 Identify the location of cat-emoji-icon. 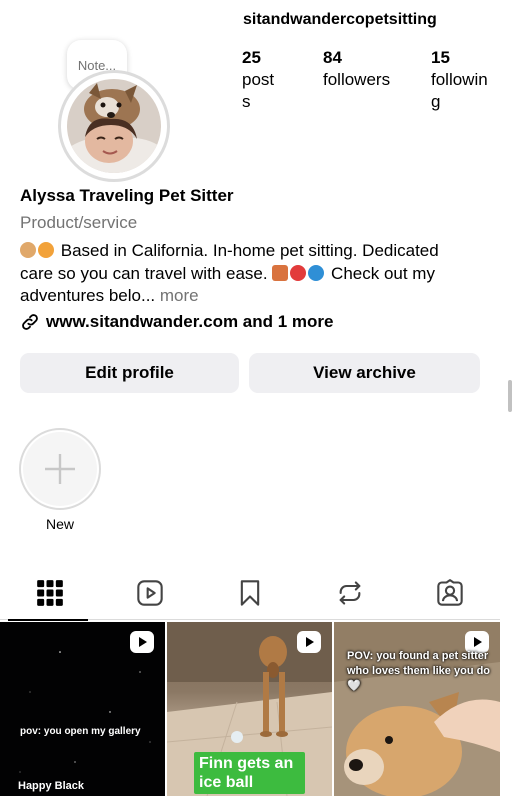
(46, 250).